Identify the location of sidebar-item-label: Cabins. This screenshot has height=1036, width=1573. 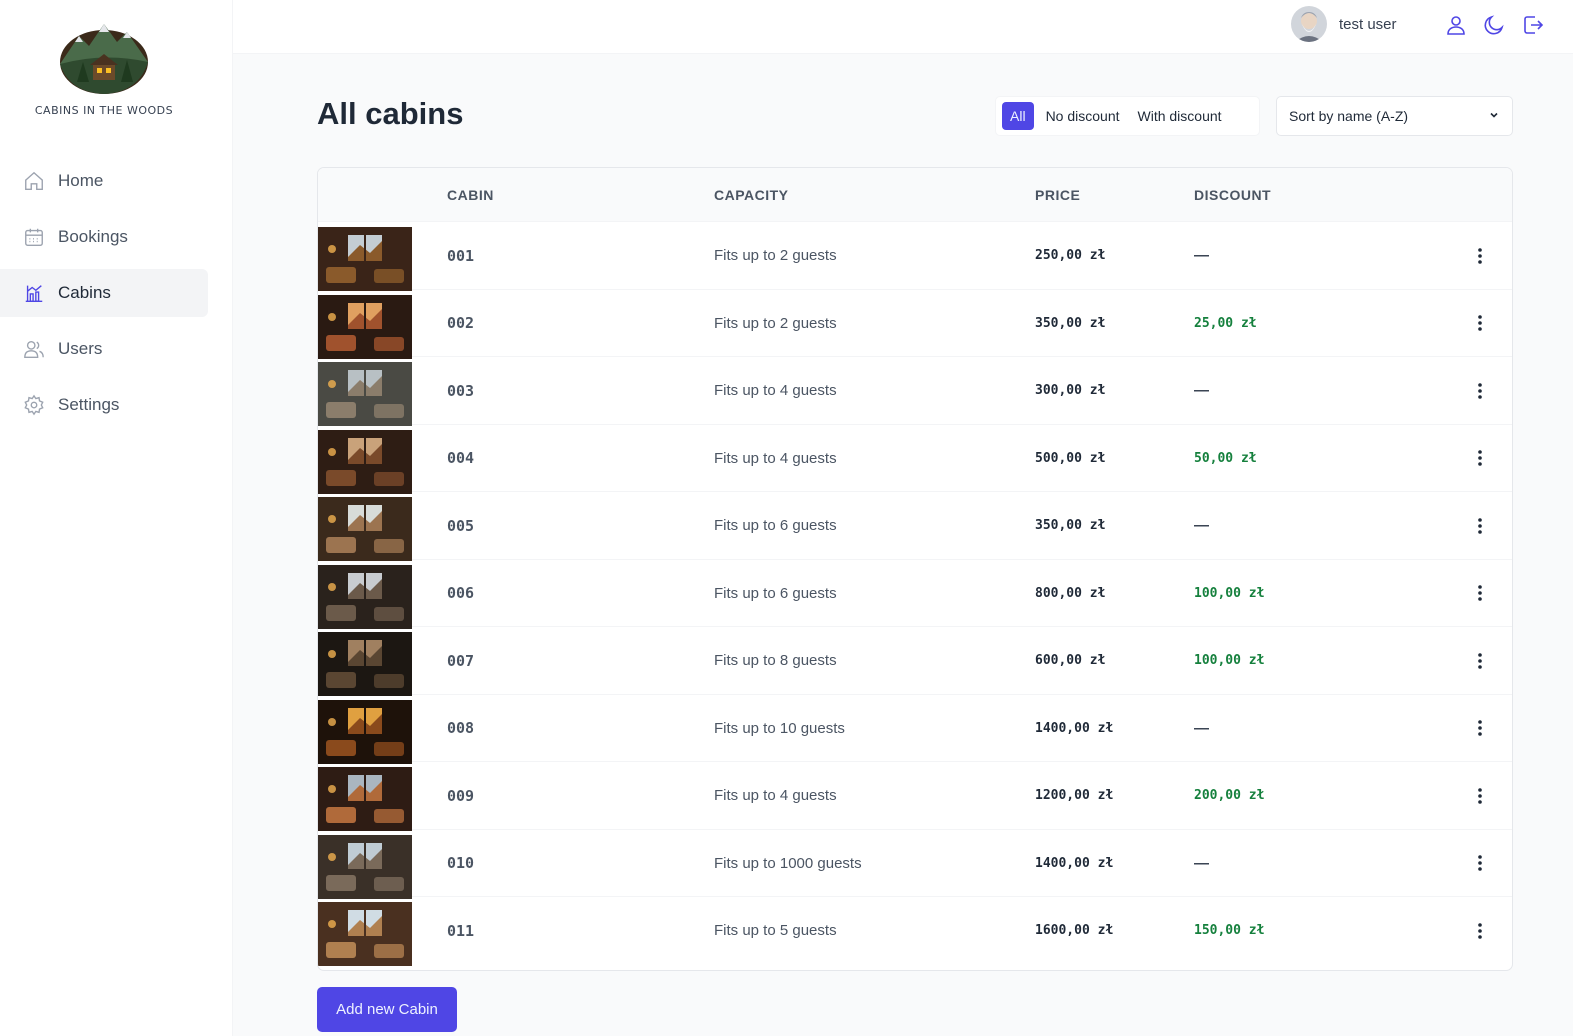
(84, 292).